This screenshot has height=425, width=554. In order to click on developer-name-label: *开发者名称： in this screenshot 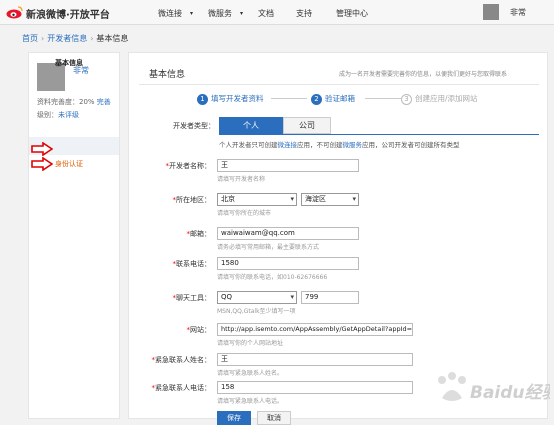, I will do `click(170, 166)`.